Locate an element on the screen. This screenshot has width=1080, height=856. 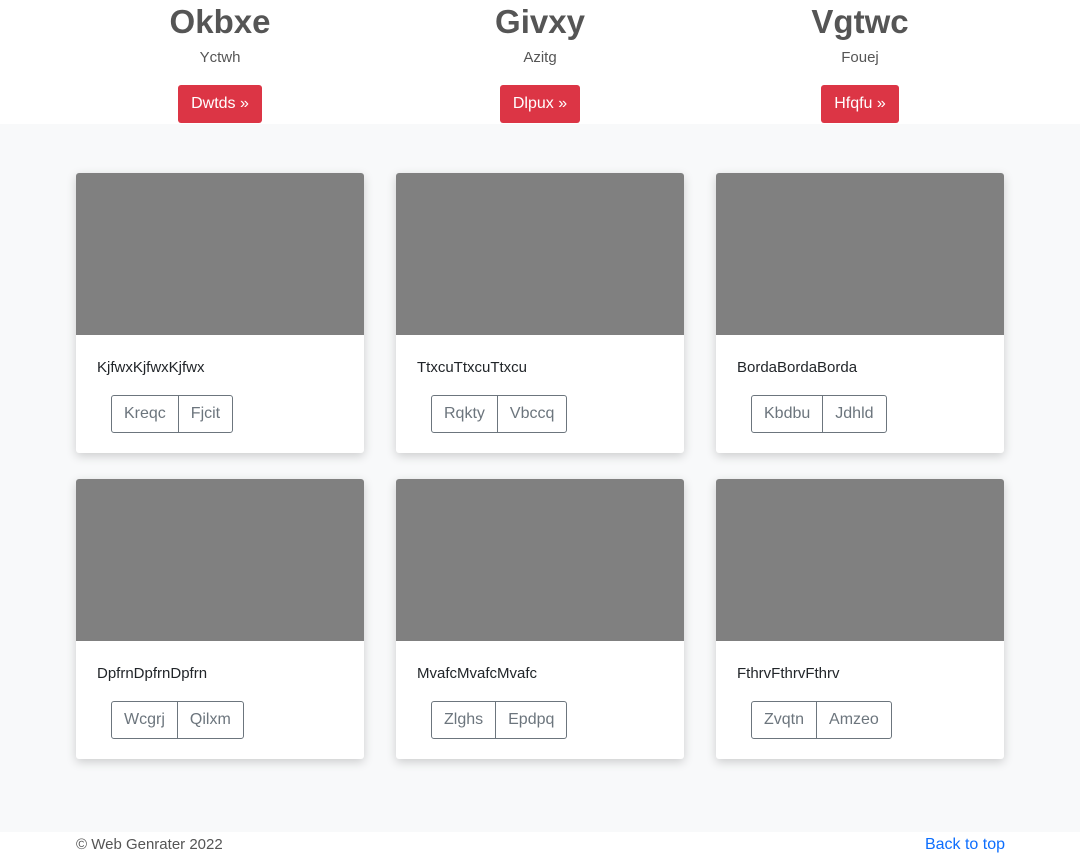
card-button-group: Zvqtn Amzeo is located at coordinates (821, 720).